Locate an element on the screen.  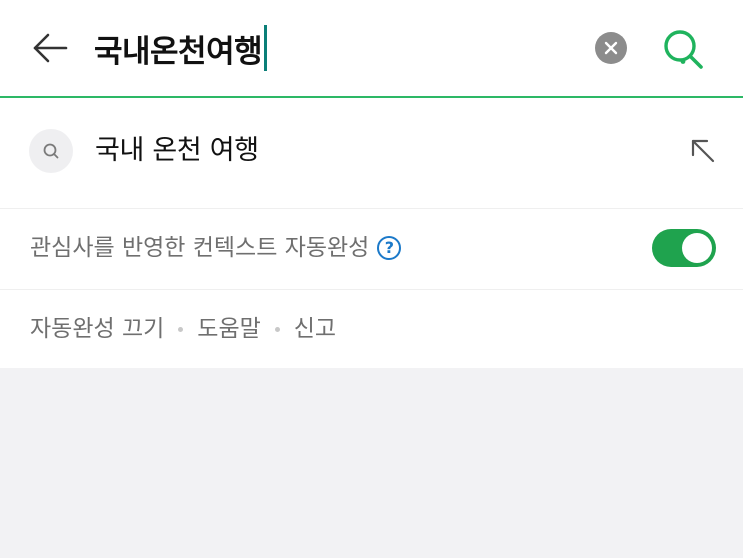
back-button is located at coordinates (50, 48).